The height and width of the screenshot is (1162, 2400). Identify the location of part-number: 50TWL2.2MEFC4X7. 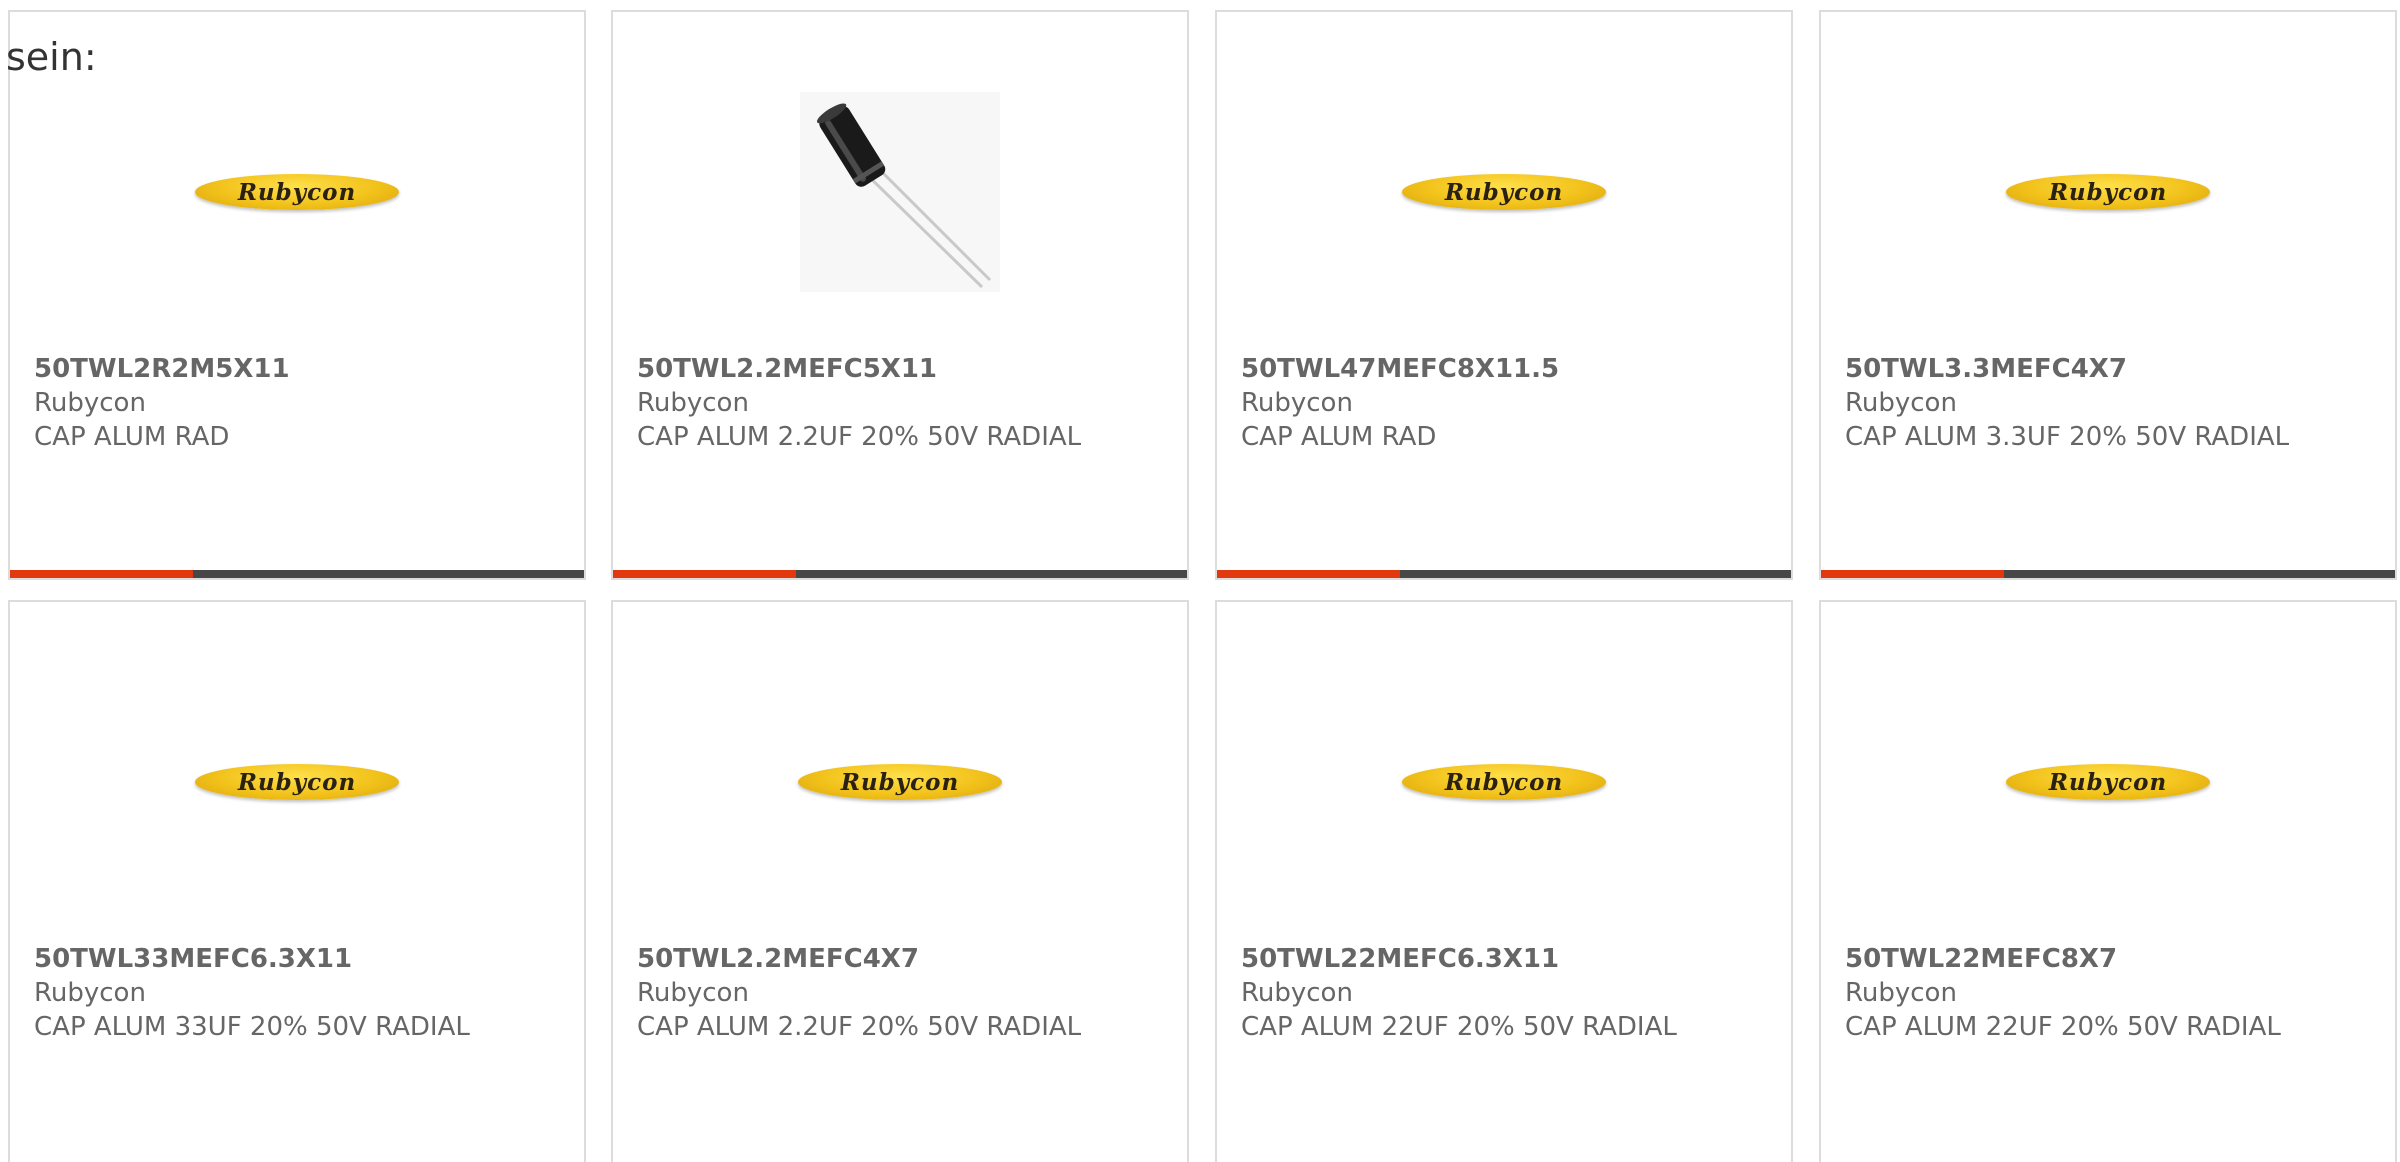
(900, 959).